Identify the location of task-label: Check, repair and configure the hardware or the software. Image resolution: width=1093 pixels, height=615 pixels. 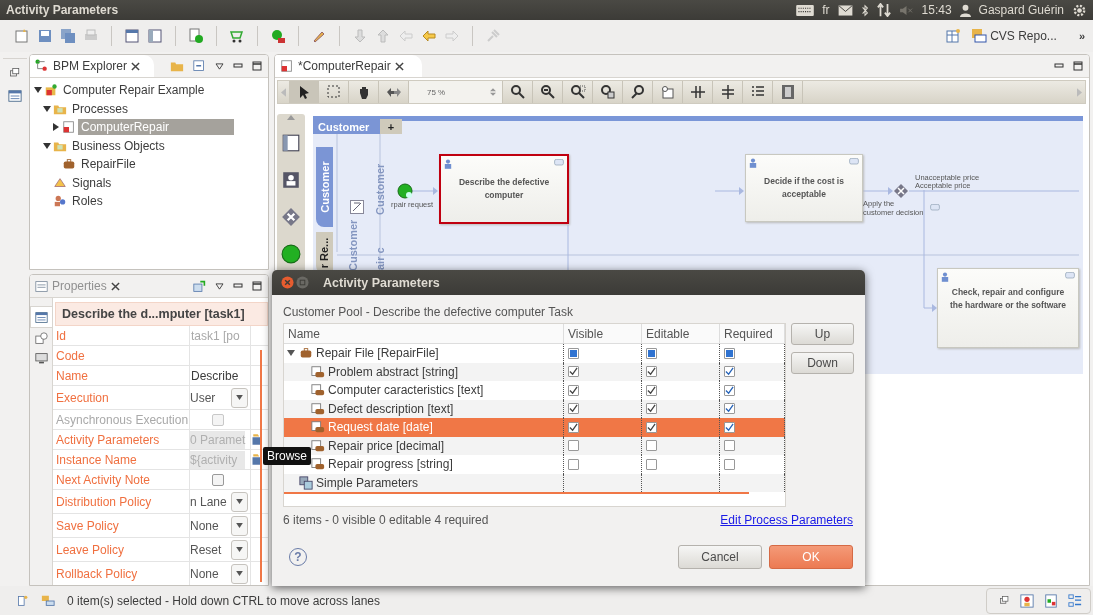
(1008, 299).